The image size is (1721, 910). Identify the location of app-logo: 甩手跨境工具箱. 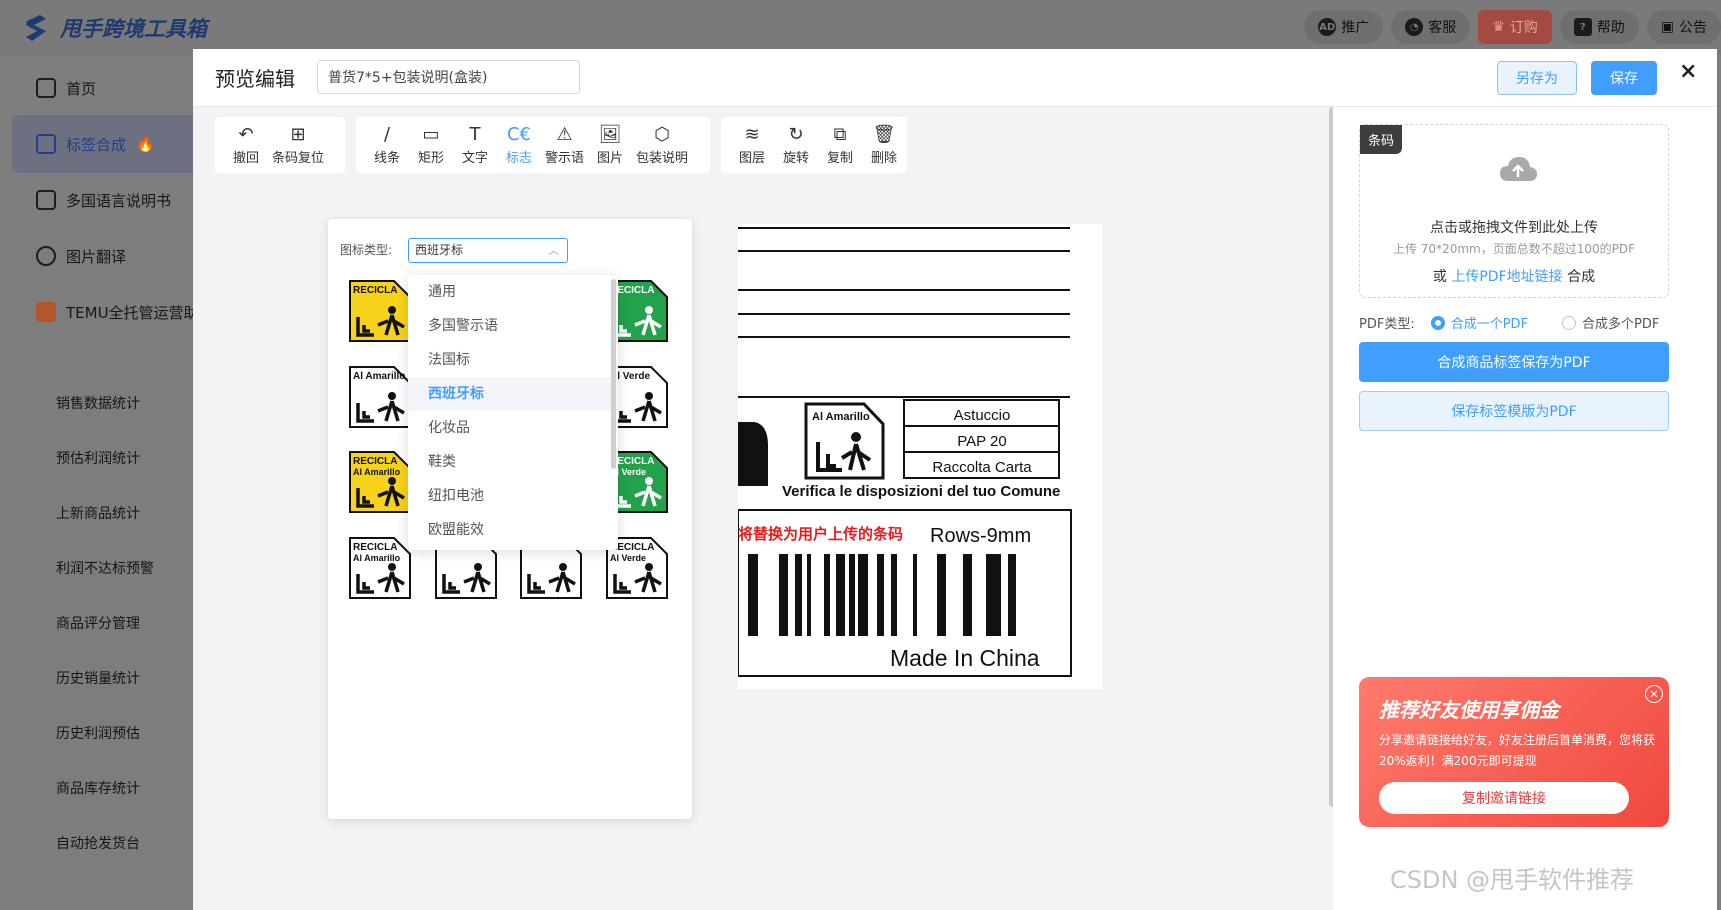
(114, 28).